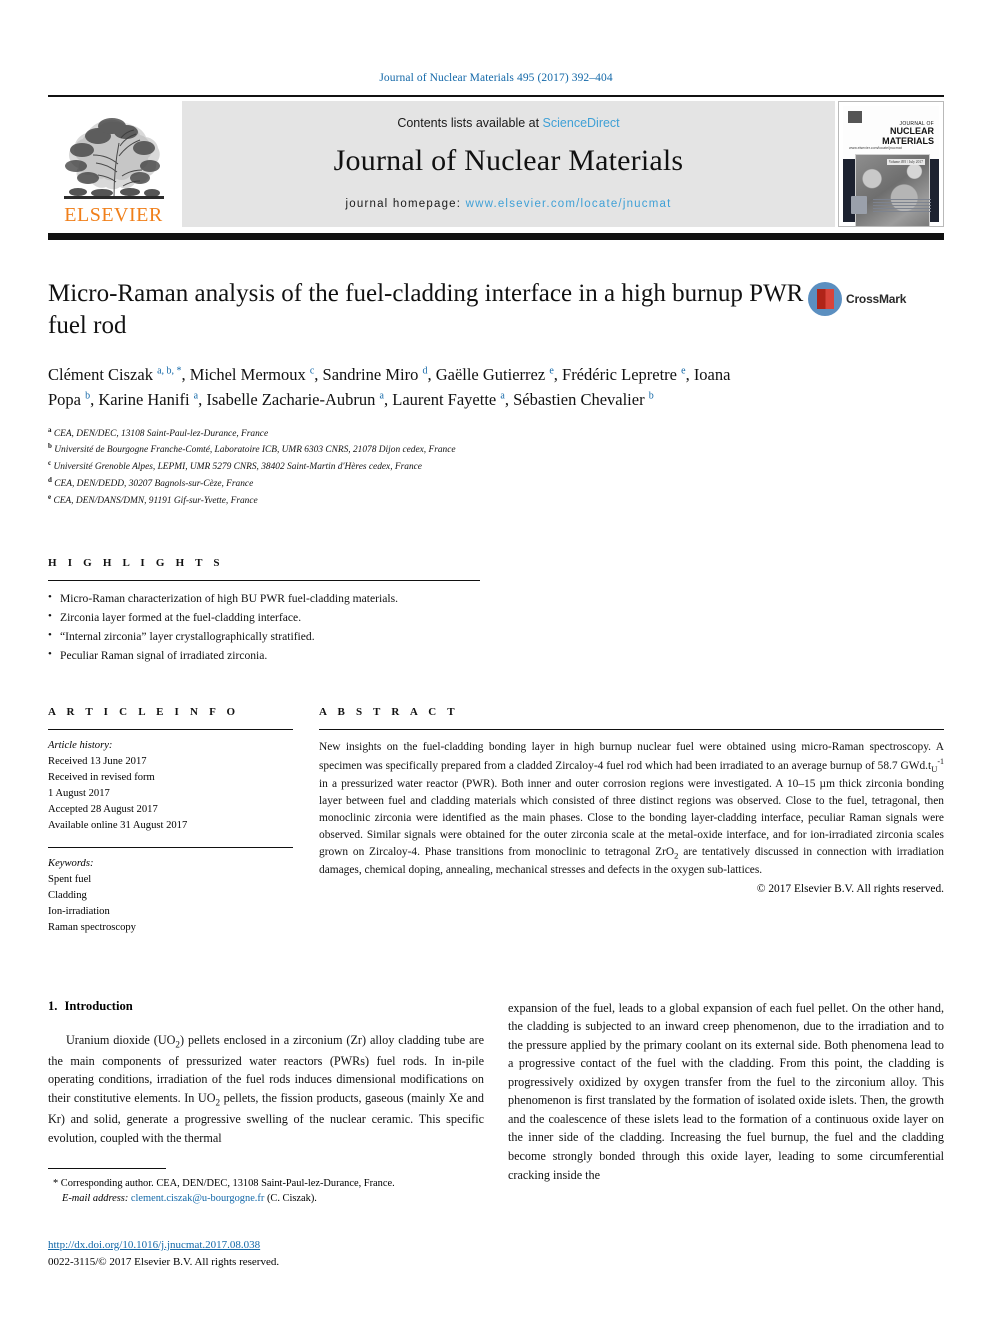  I want to click on journal-homepage-url: www.elsevier.com/locate/jnucmat, so click(569, 204).